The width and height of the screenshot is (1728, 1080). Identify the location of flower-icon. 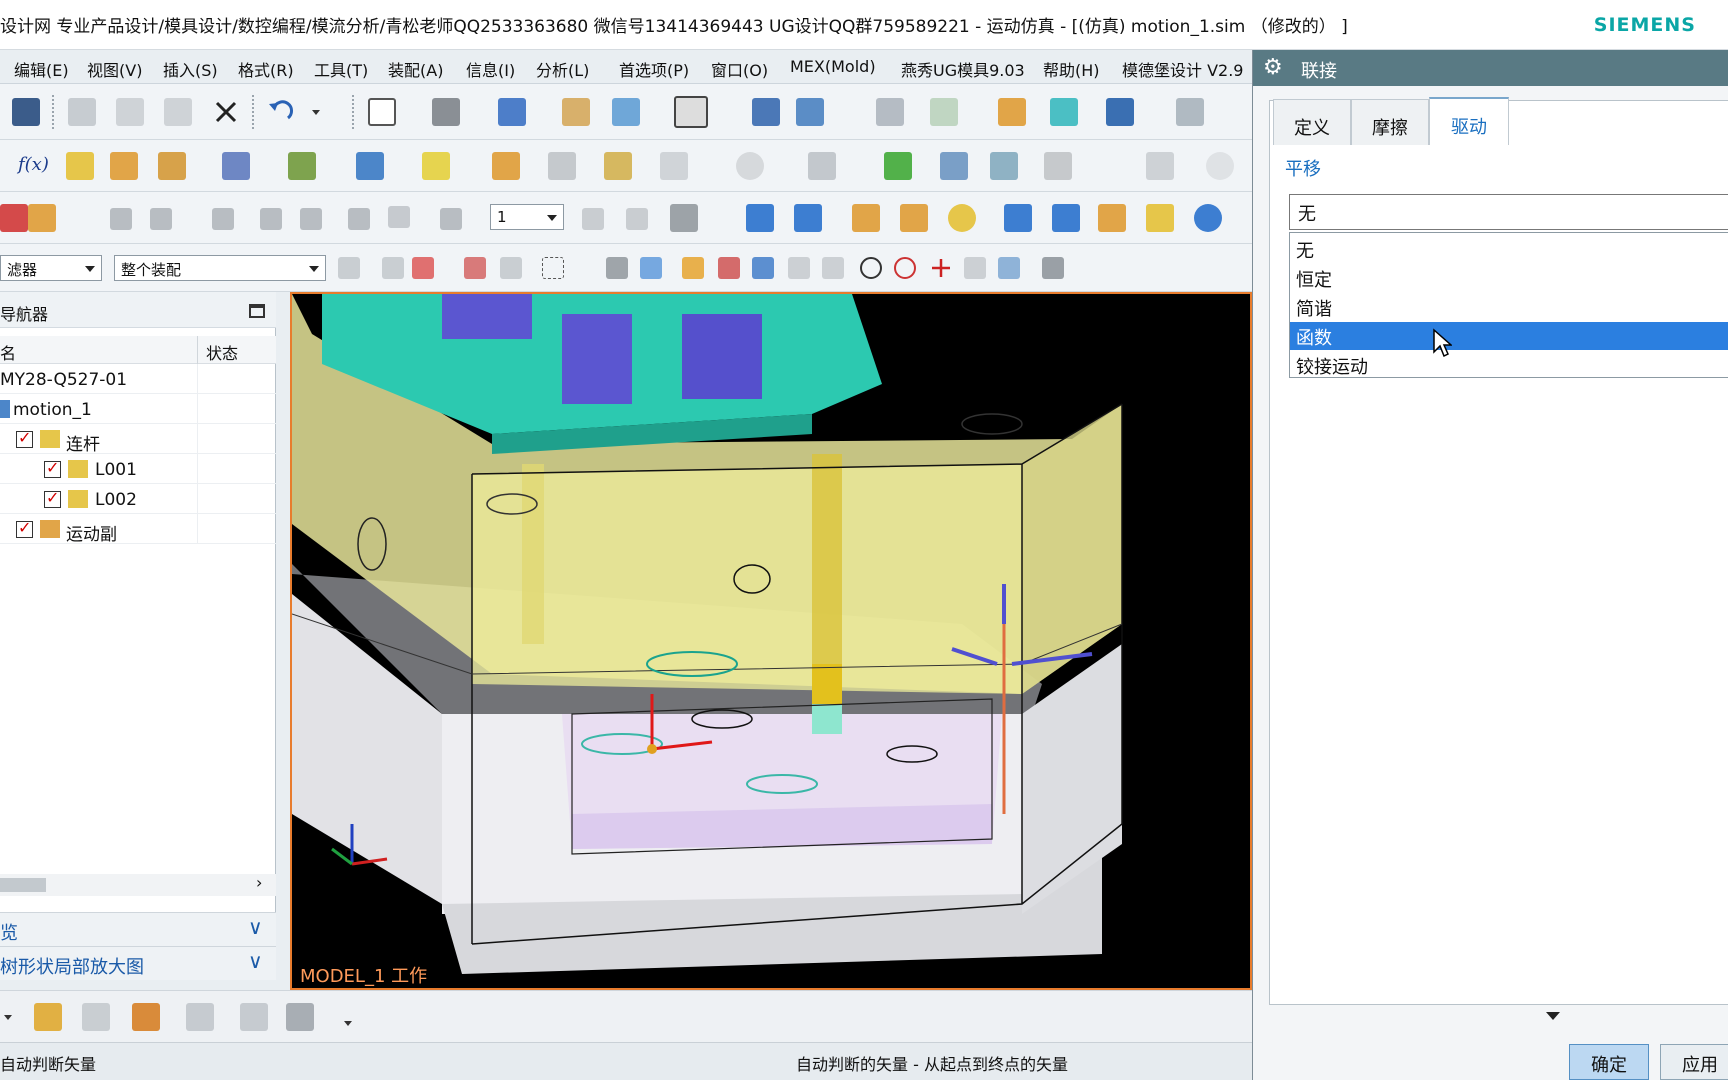
(962, 218).